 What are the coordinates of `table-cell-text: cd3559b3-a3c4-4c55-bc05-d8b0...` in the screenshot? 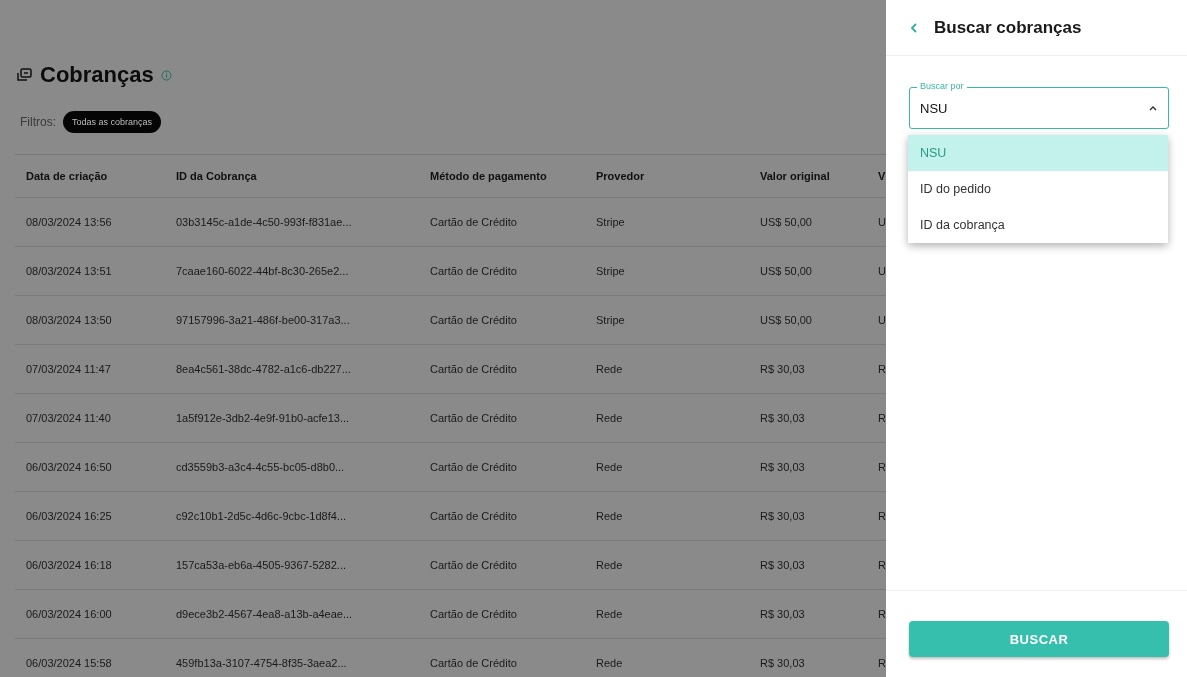 It's located at (261, 467).